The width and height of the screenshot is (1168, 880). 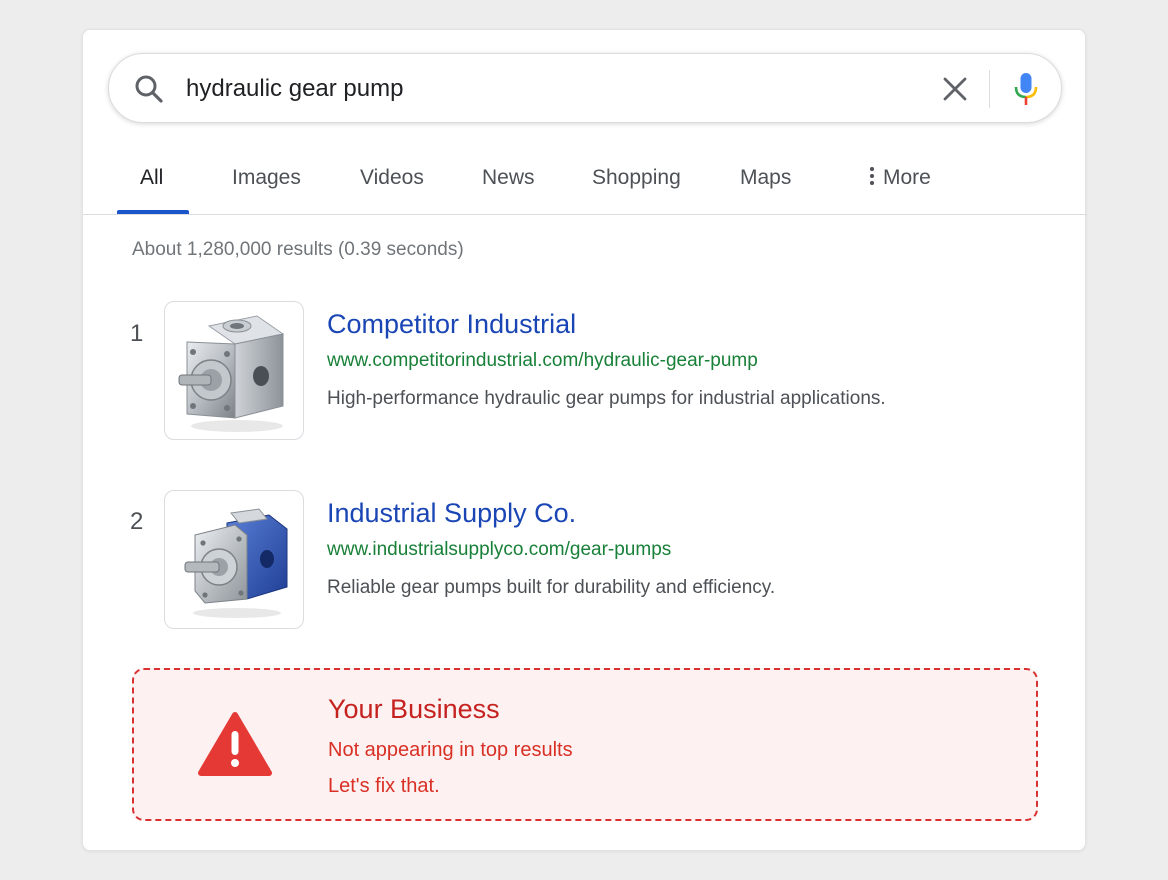 What do you see at coordinates (234, 370) in the screenshot?
I see `silver-gear-pump-image` at bounding box center [234, 370].